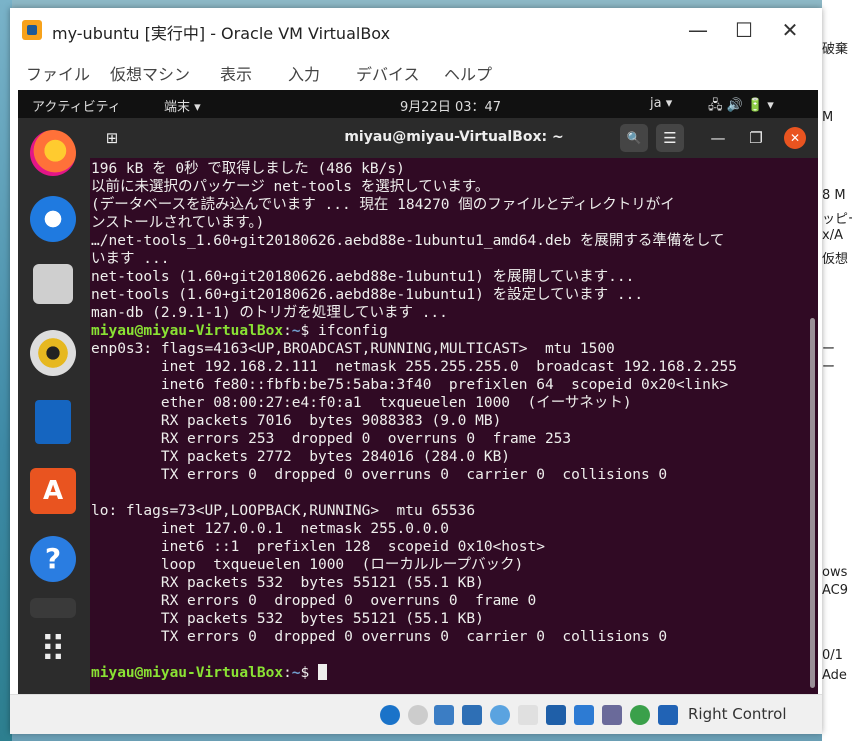 The image size is (852, 741). Describe the element at coordinates (835, 49) in the screenshot. I see `background-window-text: 破棄` at that location.